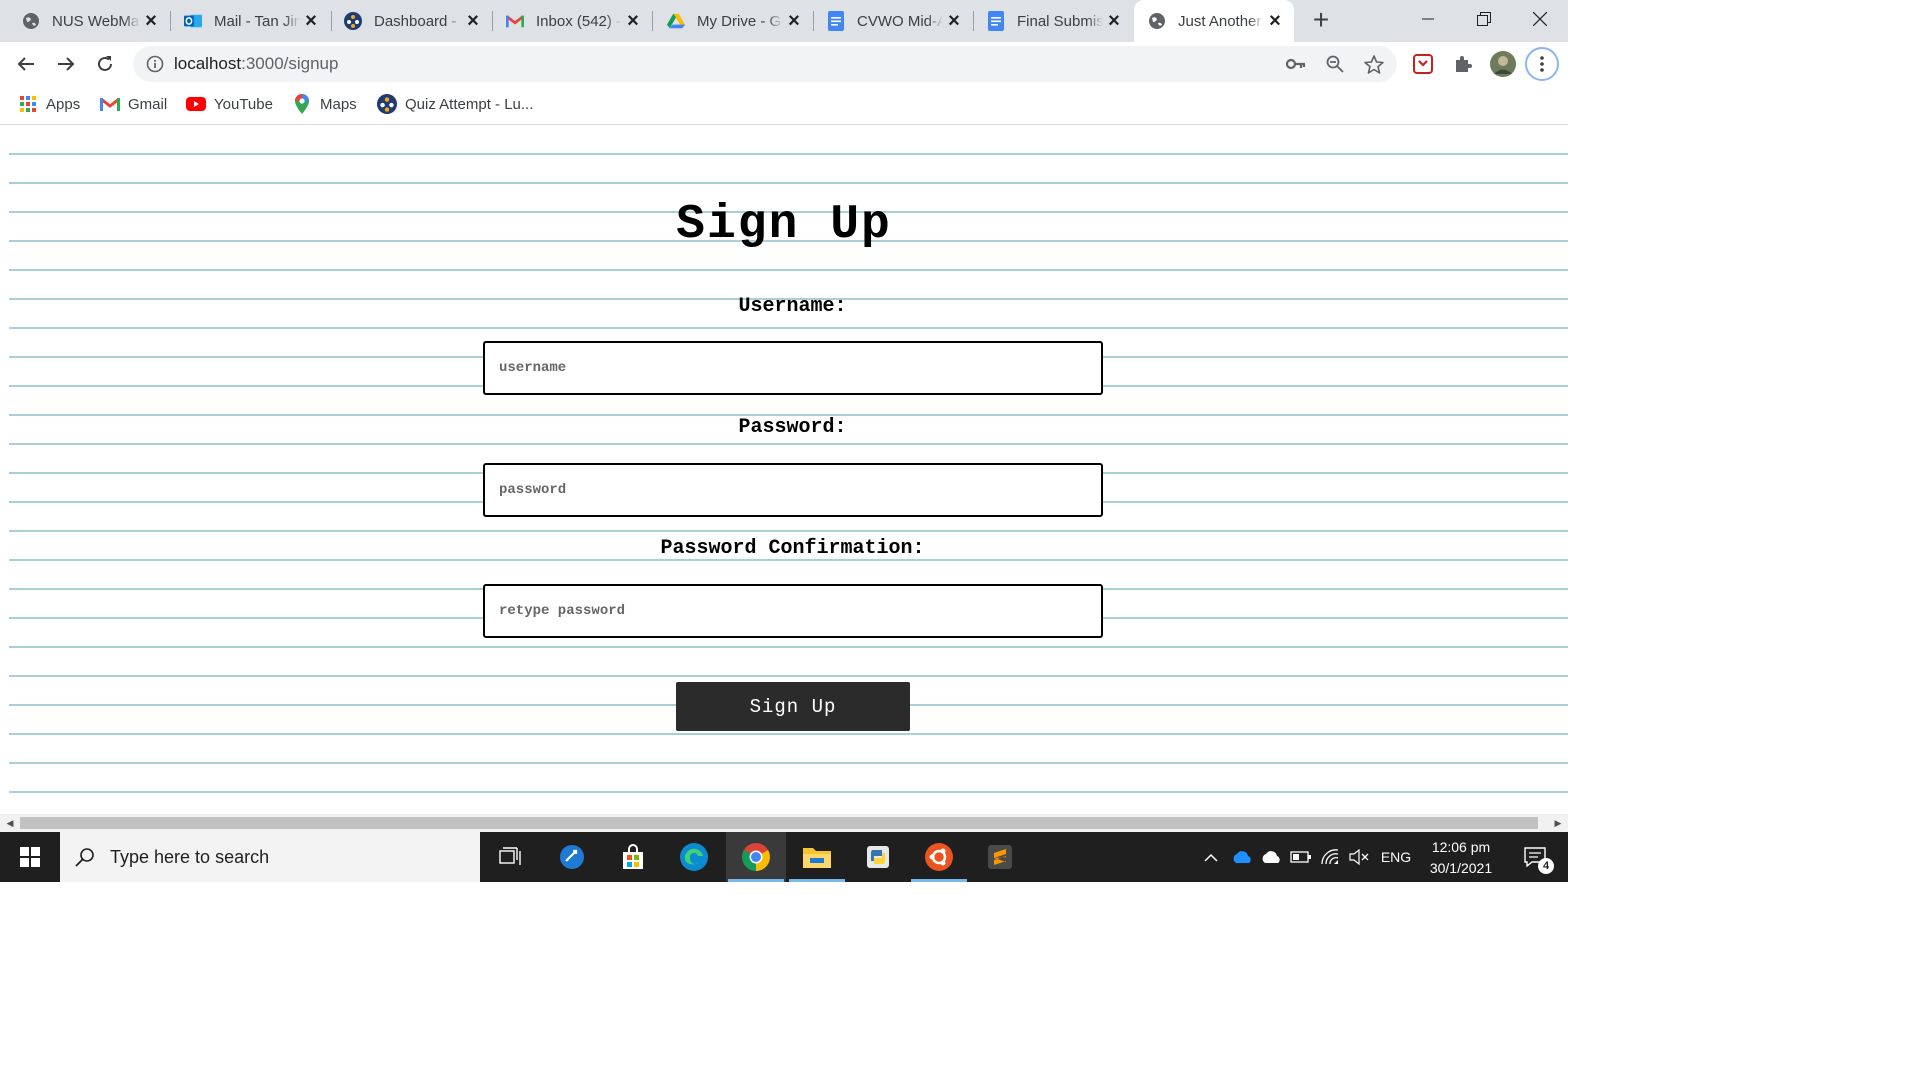 This screenshot has width=1920, height=1080. What do you see at coordinates (1546, 866) in the screenshot?
I see `notification-count-badge: 4` at bounding box center [1546, 866].